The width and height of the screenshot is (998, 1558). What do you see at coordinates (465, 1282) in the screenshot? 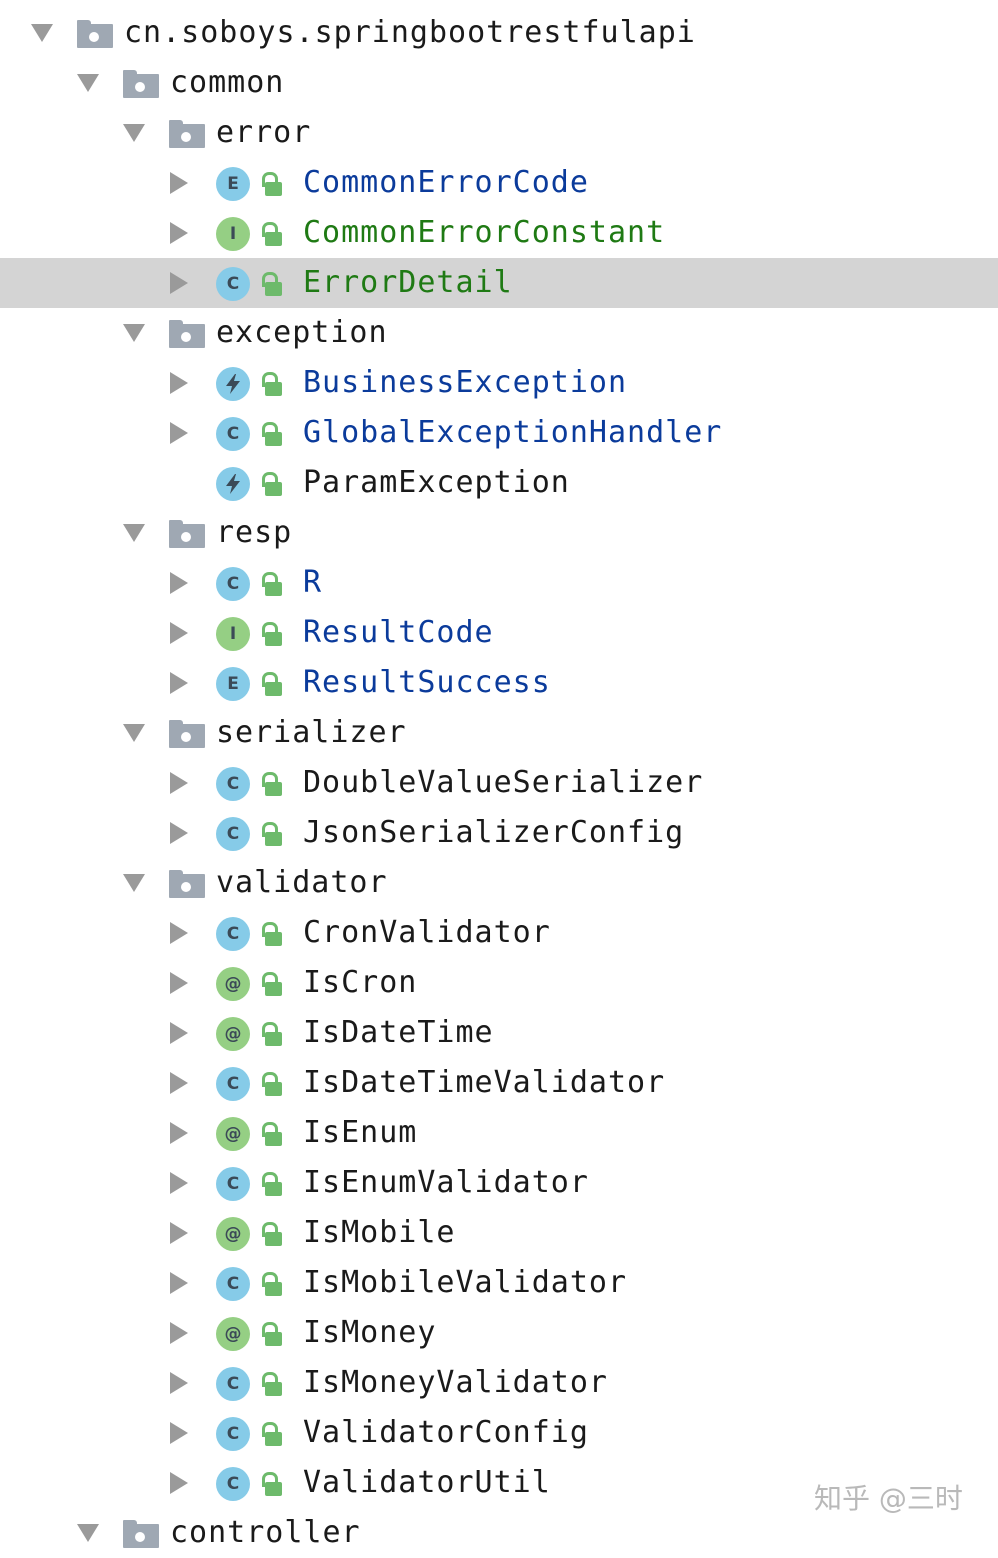
I see `class-name-label: IsMobileValidator` at bounding box center [465, 1282].